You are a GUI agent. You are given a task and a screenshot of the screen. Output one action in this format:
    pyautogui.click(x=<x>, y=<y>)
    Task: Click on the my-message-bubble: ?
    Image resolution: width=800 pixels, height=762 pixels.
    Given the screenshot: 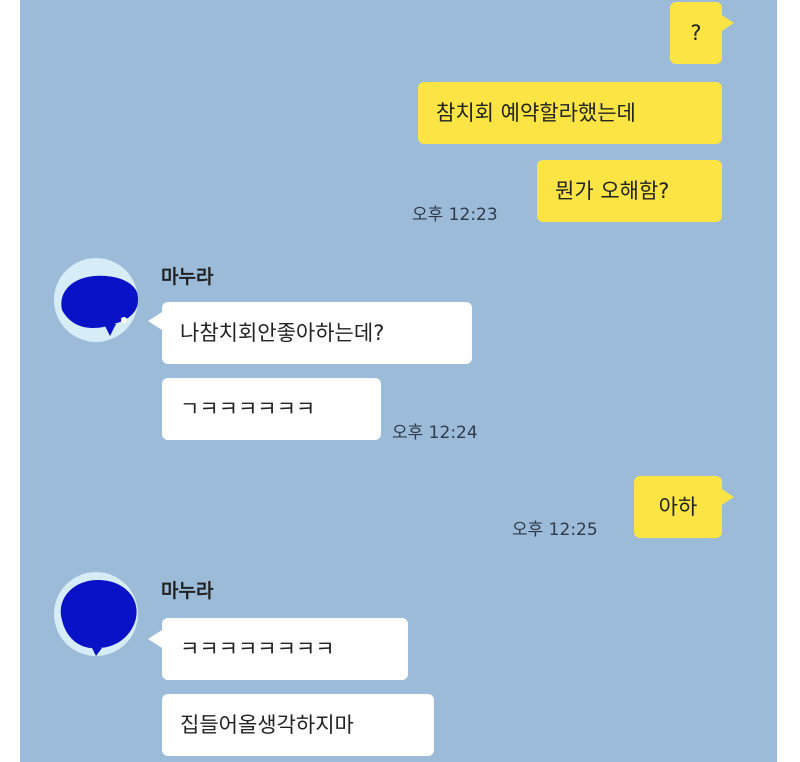 What is the action you would take?
    pyautogui.click(x=696, y=33)
    